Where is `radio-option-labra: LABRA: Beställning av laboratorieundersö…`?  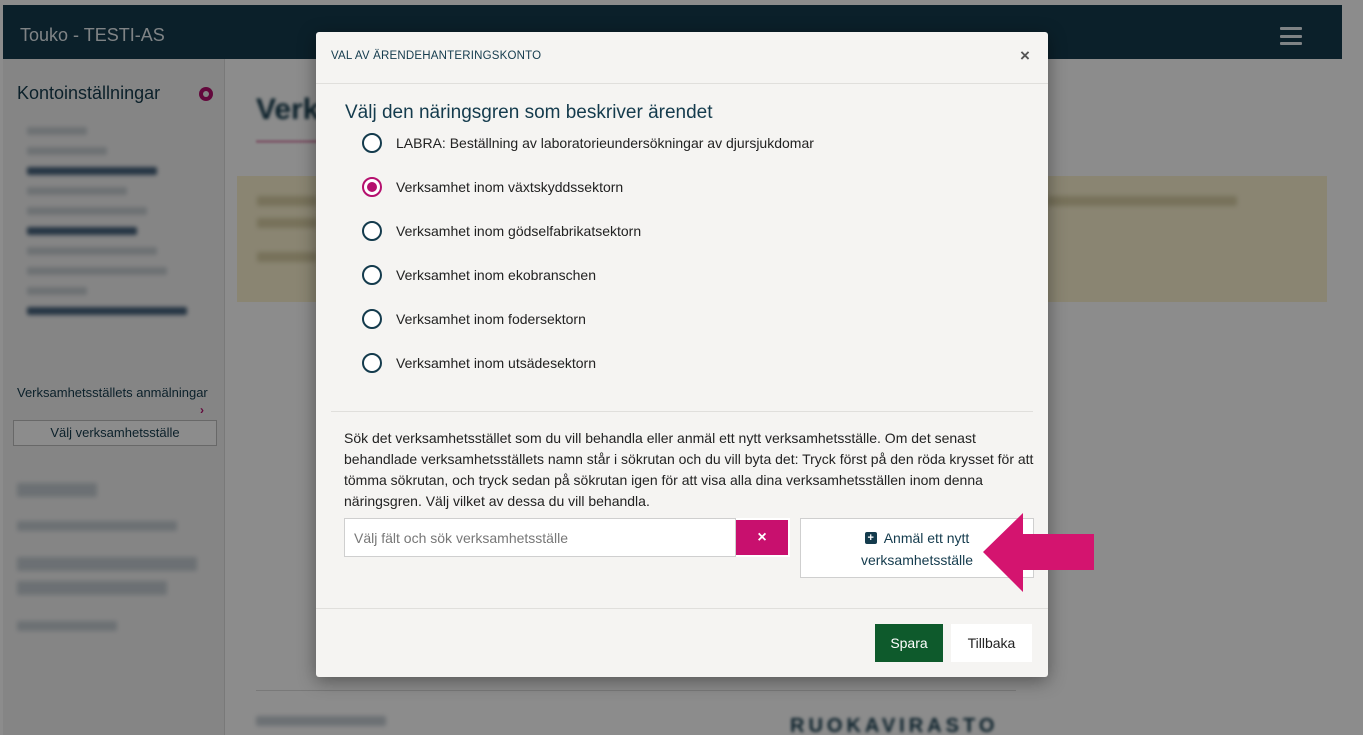
radio-option-labra: LABRA: Beställning av laboratorieundersö… is located at coordinates (588, 143).